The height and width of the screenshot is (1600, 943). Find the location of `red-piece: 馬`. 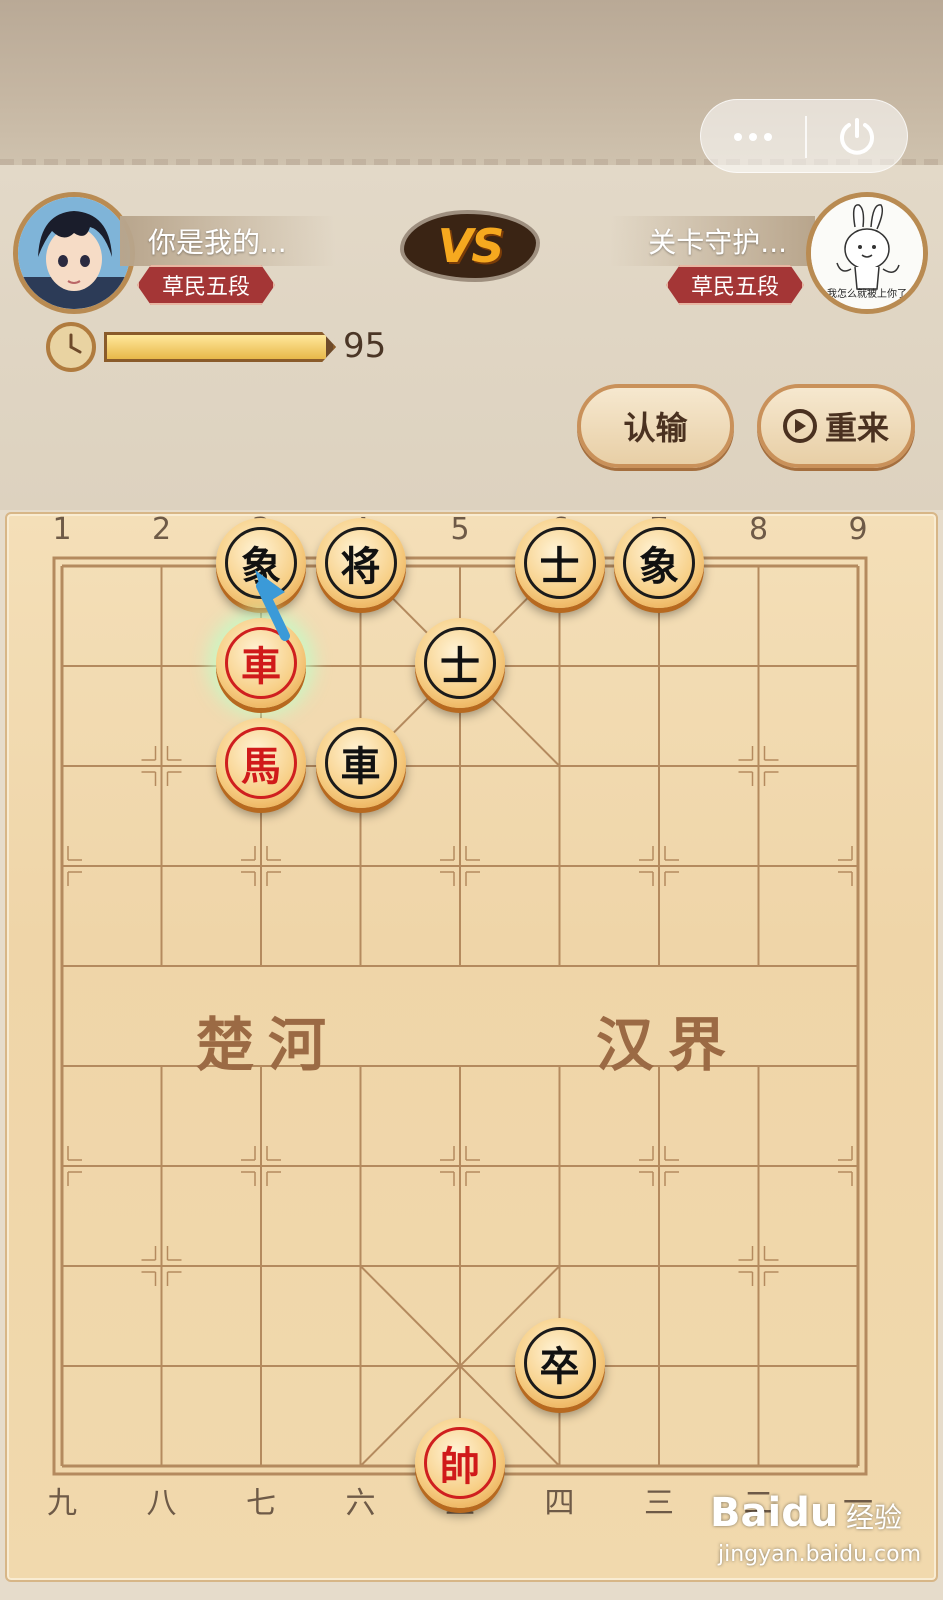

red-piece: 馬 is located at coordinates (261, 763).